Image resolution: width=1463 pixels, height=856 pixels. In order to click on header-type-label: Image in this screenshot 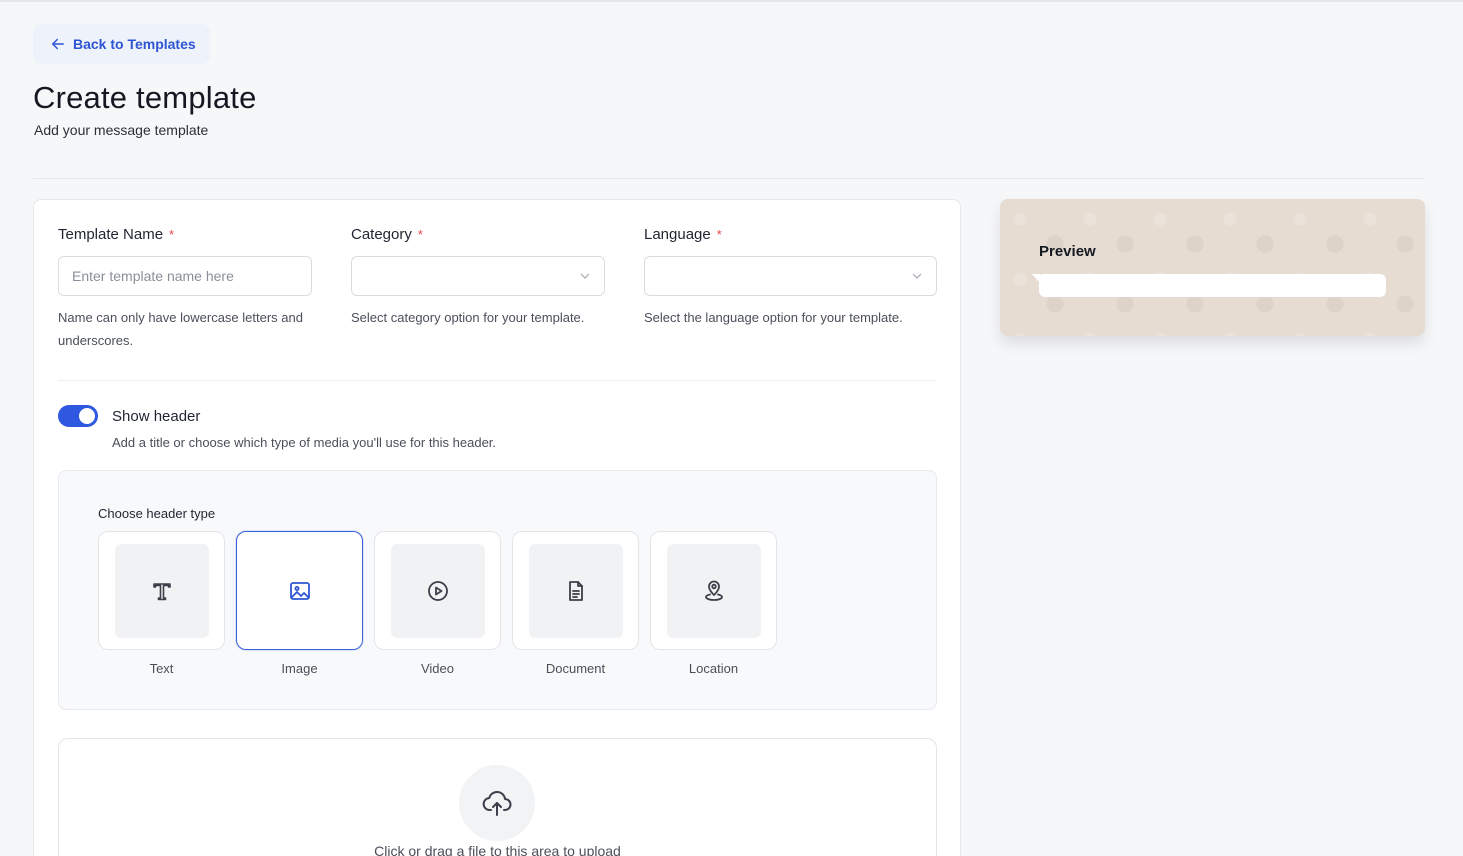, I will do `click(299, 668)`.